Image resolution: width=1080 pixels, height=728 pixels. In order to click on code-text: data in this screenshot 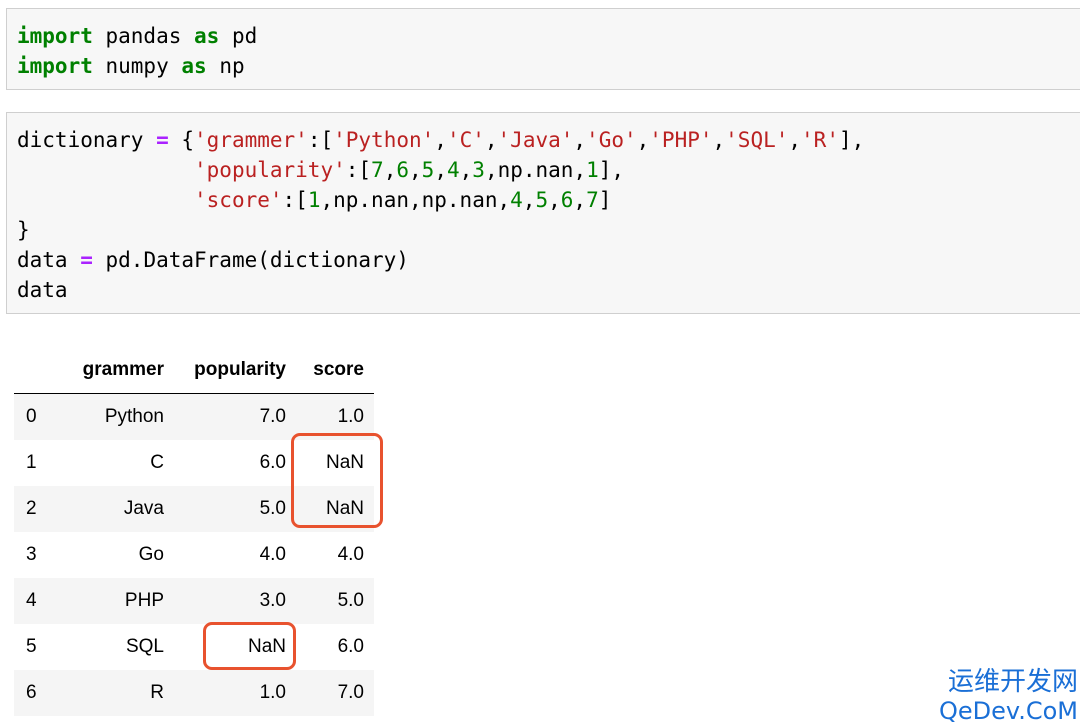, I will do `click(49, 260)`.